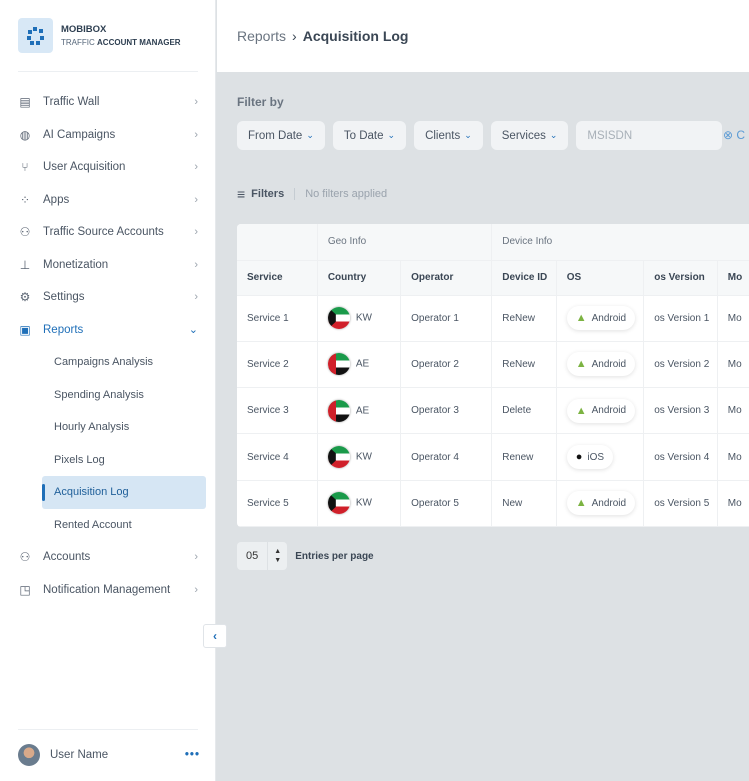 This screenshot has width=749, height=781. Describe the element at coordinates (99, 35) in the screenshot. I see `logo: MOBIBOX TRAFFIC ACCOUNT MANAGER` at that location.